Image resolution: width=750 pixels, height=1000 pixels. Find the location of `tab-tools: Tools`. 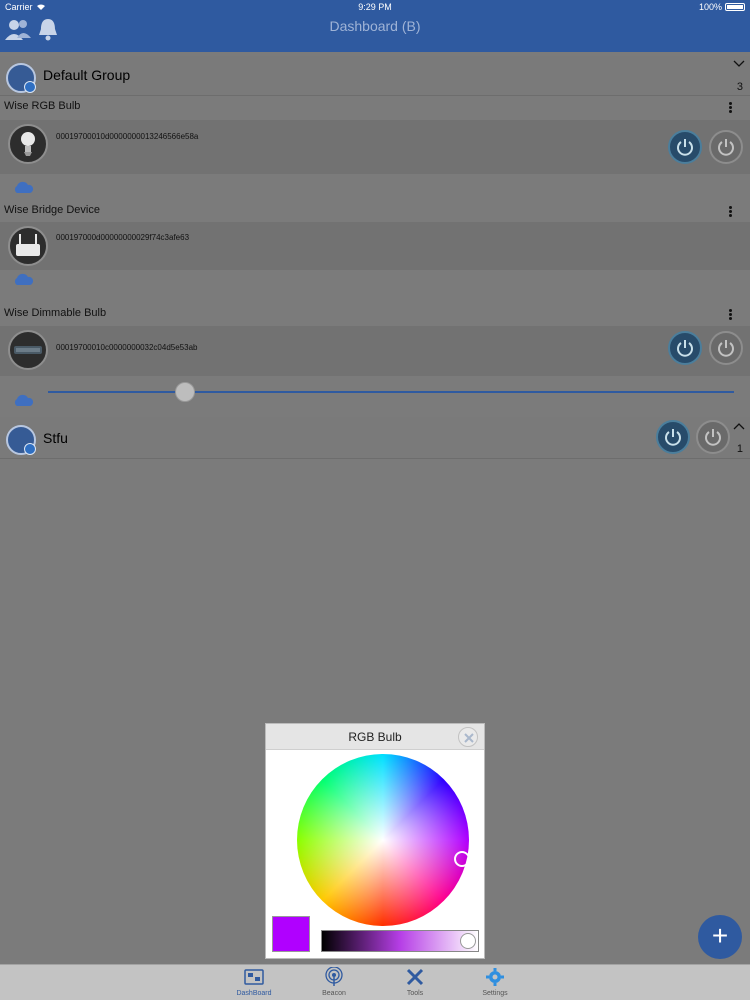

tab-tools: Tools is located at coordinates (415, 982).